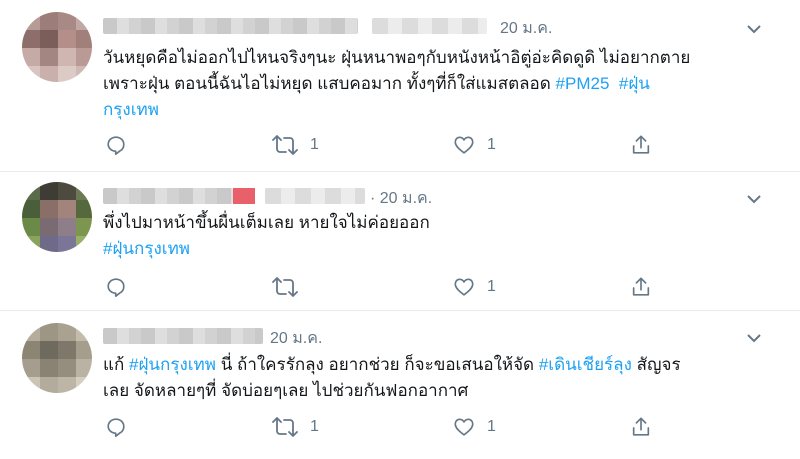 The height and width of the screenshot is (459, 800). I want to click on retweet-button, so click(291, 287).